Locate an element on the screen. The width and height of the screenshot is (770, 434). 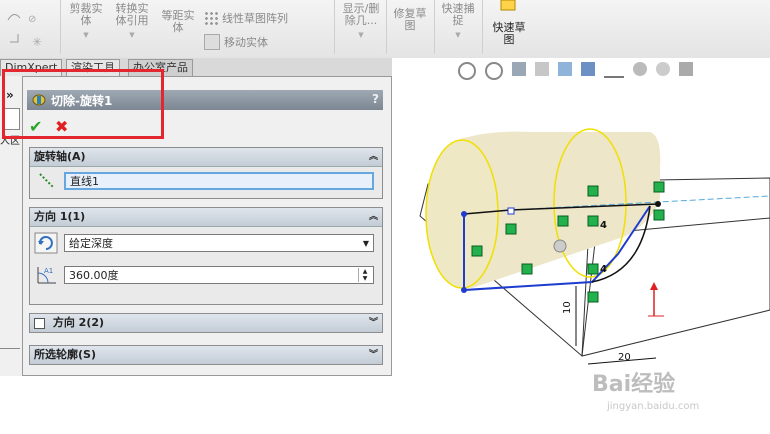
hide-show-items-icon is located at coordinates (614, 70).